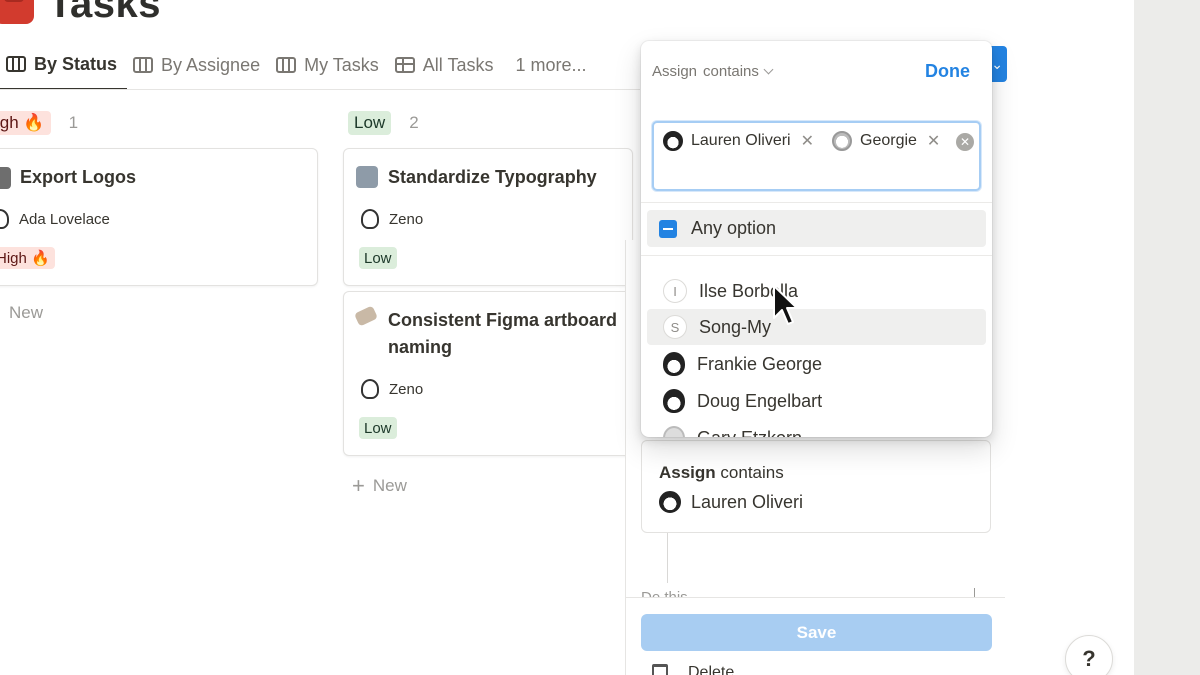 Image resolution: width=1200 pixels, height=675 pixels. What do you see at coordinates (420, 347) in the screenshot?
I see `card-title-line2: naming` at bounding box center [420, 347].